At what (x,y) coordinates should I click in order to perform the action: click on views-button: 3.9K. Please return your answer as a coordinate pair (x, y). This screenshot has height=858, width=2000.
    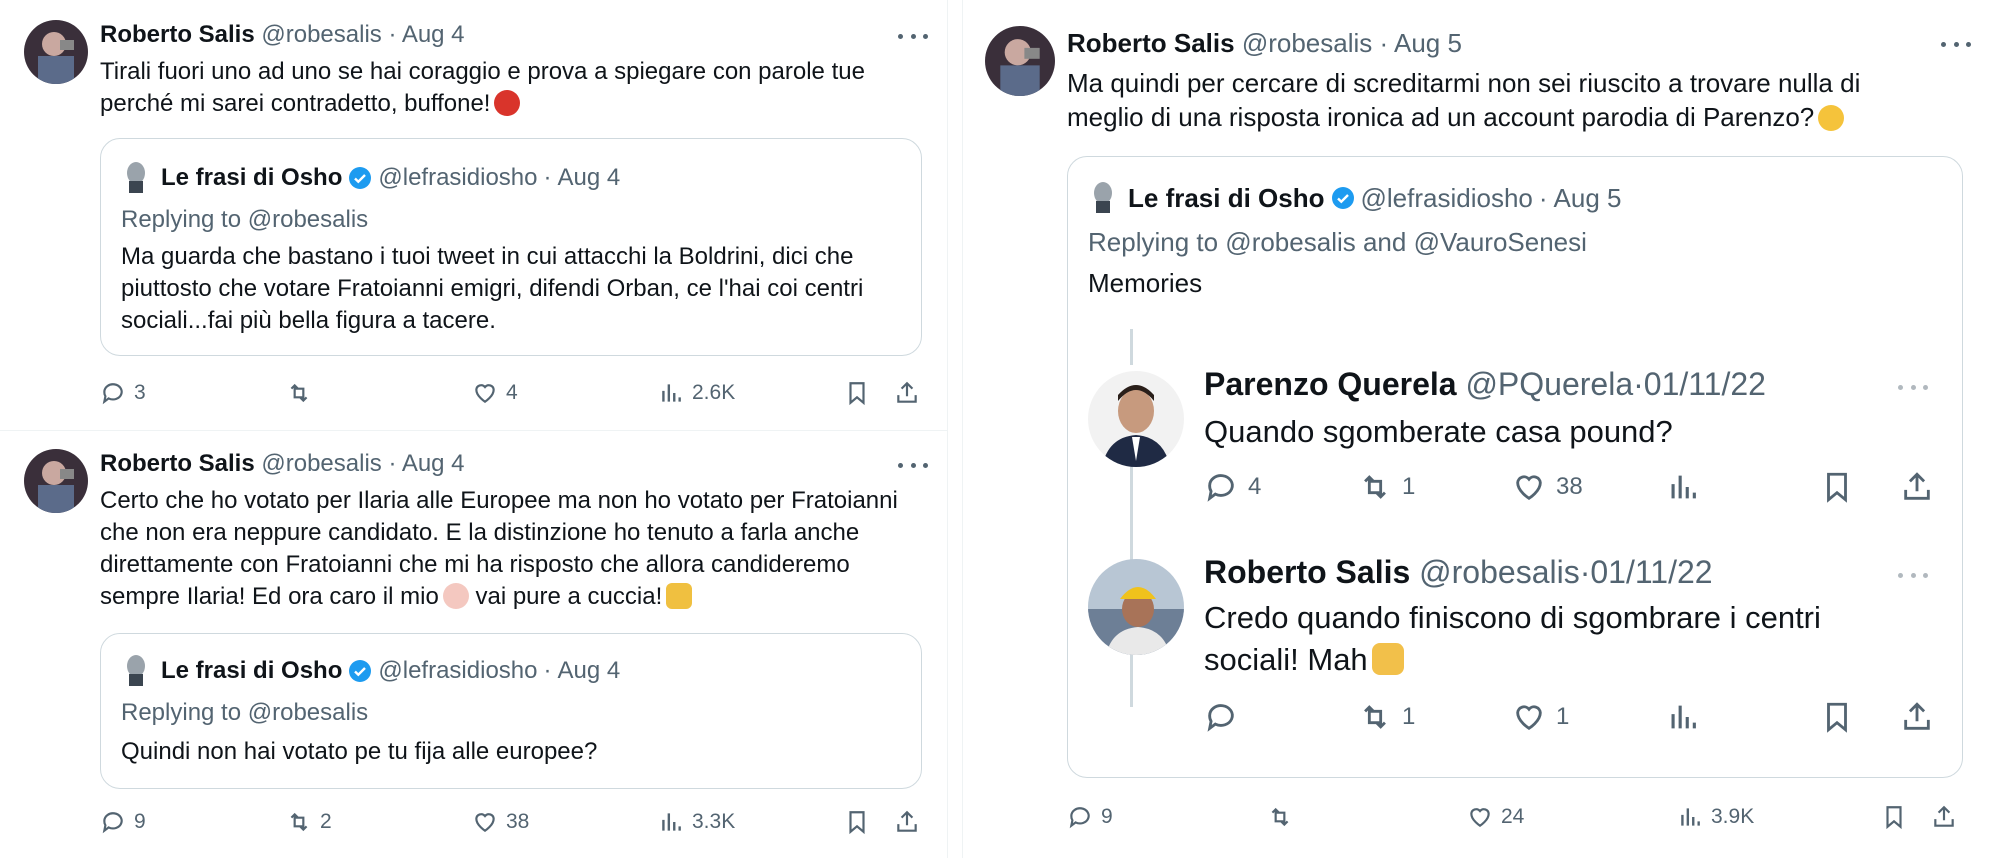
    Looking at the image, I should click on (1715, 817).